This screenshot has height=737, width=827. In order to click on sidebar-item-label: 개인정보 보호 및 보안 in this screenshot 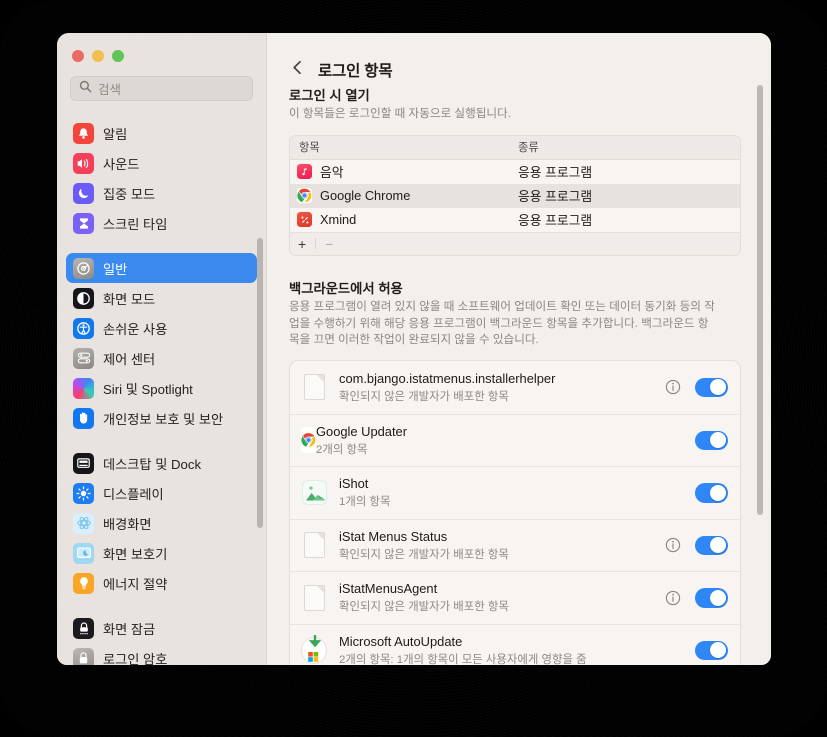, I will do `click(163, 419)`.